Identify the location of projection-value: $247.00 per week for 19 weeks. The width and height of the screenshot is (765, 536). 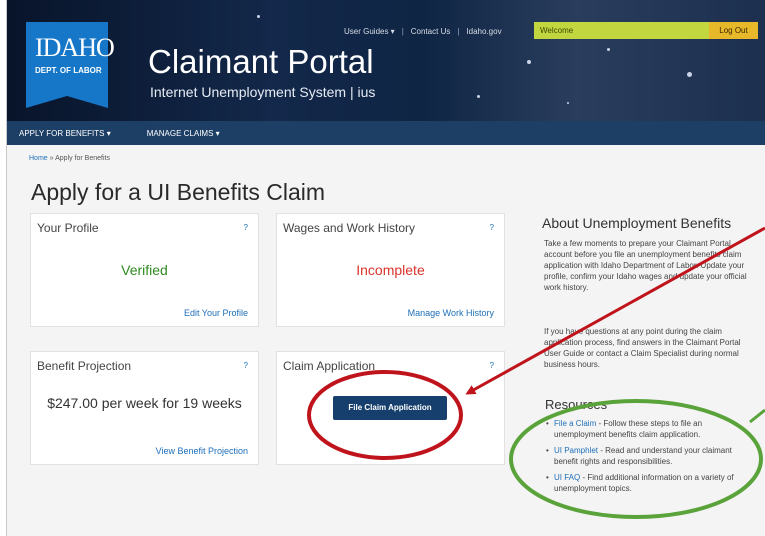
(144, 403).